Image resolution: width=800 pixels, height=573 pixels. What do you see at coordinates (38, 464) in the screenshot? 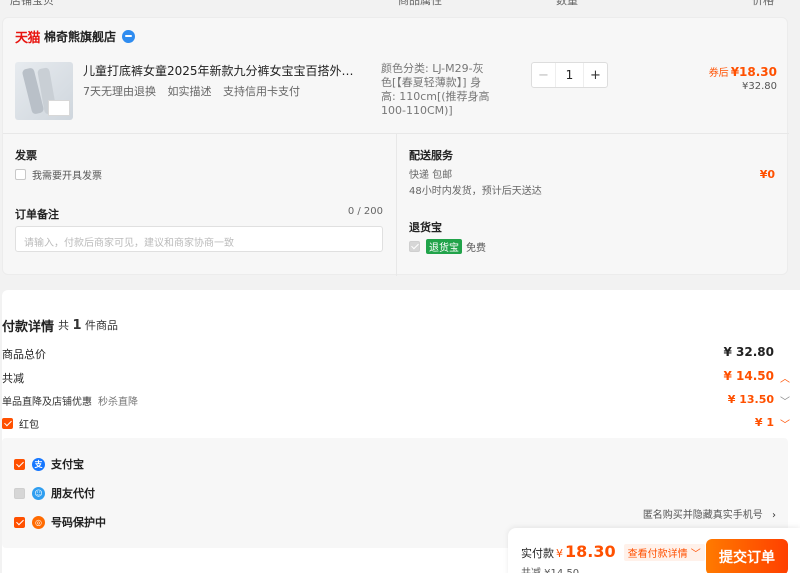
I see `alipay-icon: 支` at bounding box center [38, 464].